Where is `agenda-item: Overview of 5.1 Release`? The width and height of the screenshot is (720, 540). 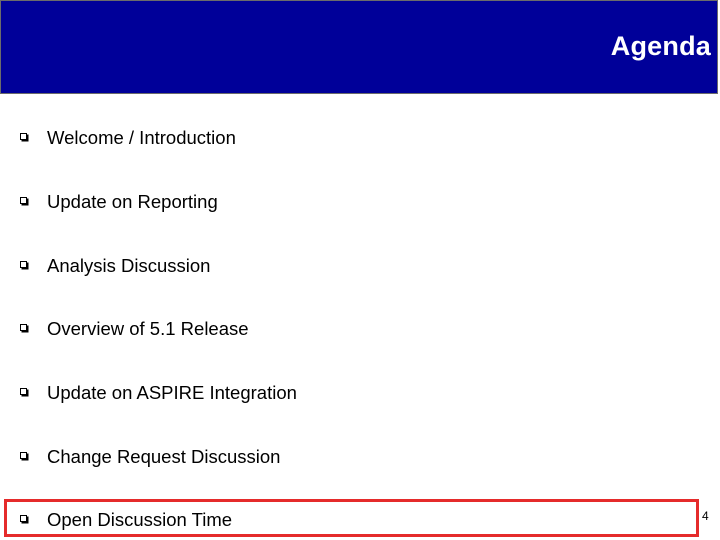
agenda-item: Overview of 5.1 Release is located at coordinates (360, 329).